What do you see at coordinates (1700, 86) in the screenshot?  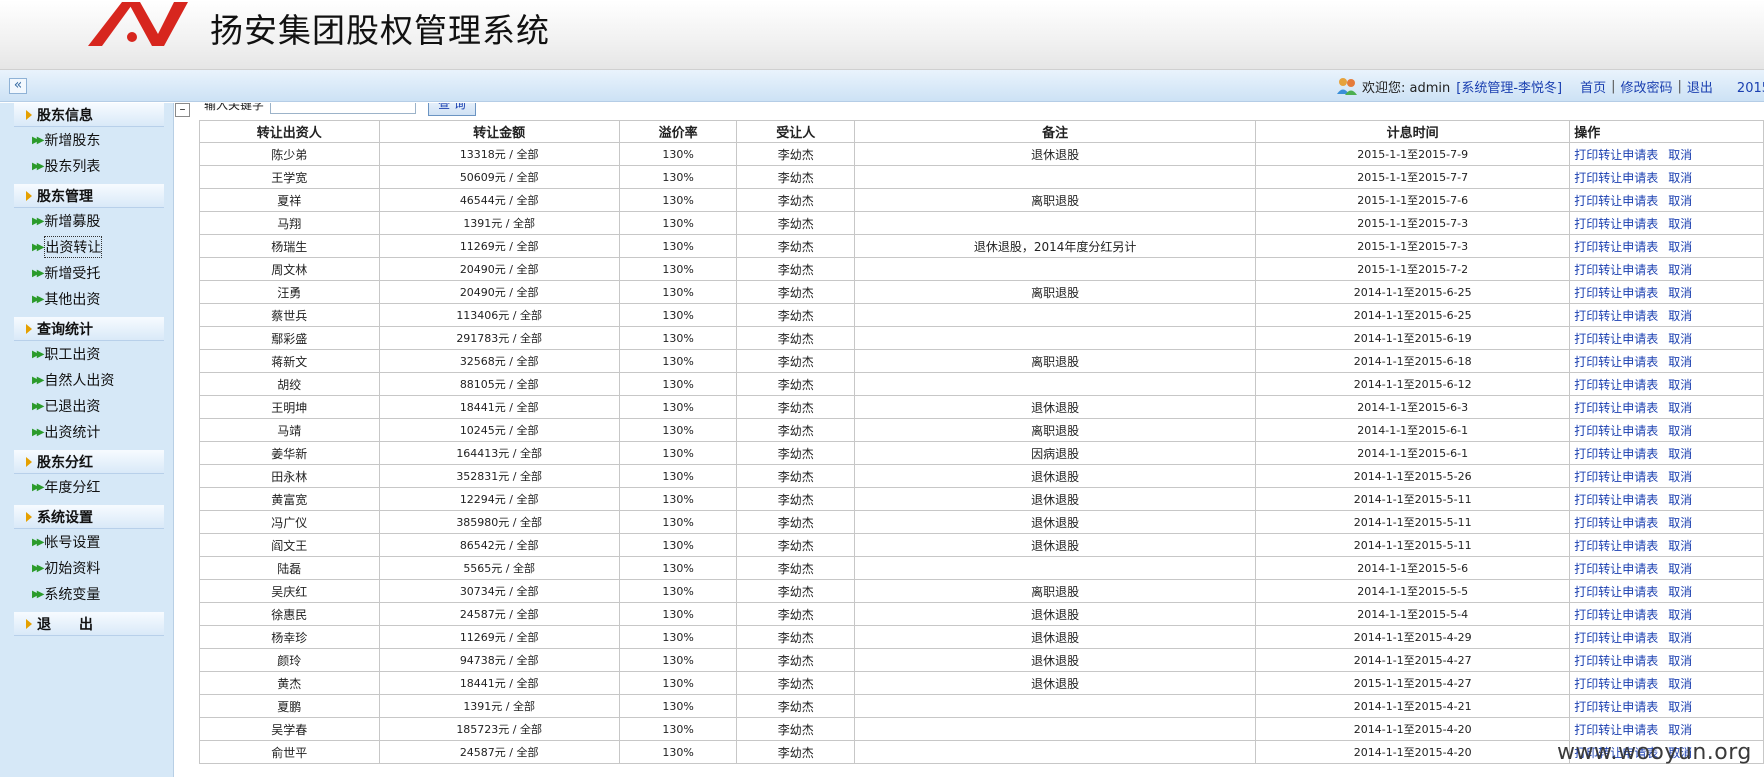 I see `logout-link: 退出` at bounding box center [1700, 86].